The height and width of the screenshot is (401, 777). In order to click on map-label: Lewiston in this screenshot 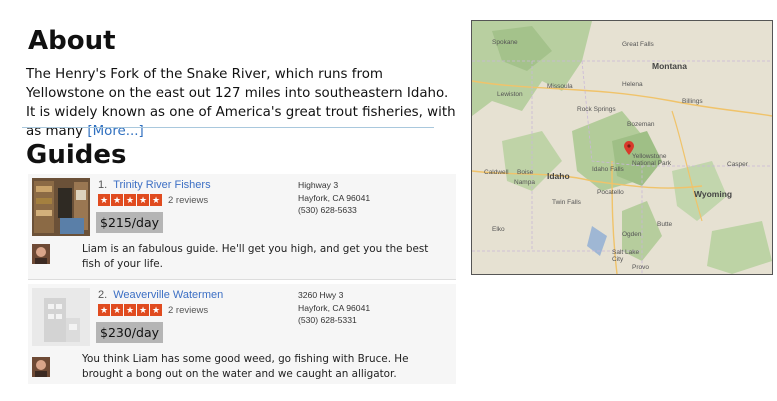, I will do `click(510, 94)`.